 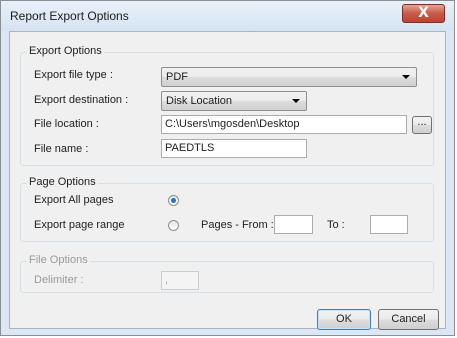 What do you see at coordinates (227, 16) in the screenshot?
I see `title-bar: Report Export Options X` at bounding box center [227, 16].